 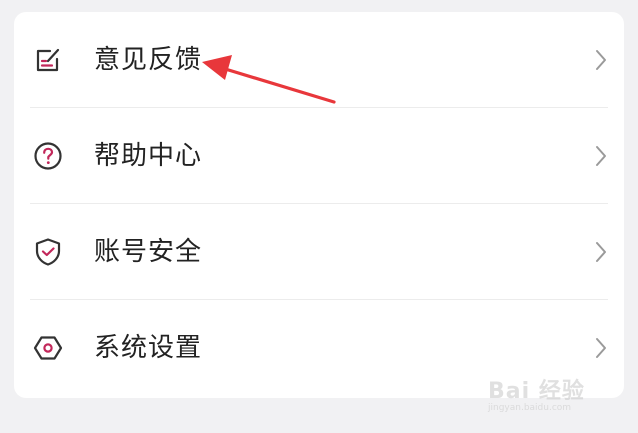 I want to click on menu-item-label: 账号安全, so click(x=148, y=252).